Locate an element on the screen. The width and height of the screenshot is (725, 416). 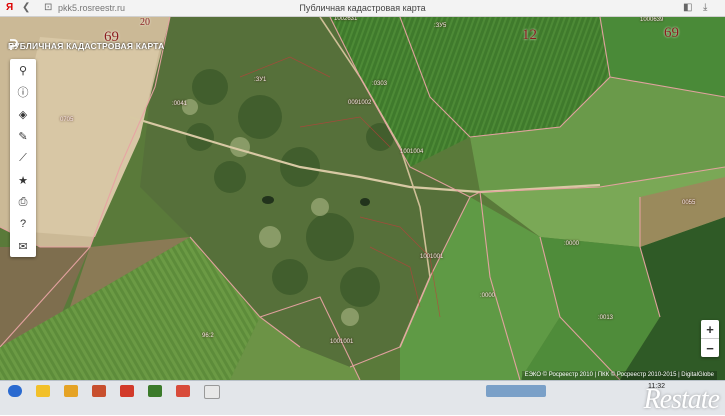
media-taskbar-icon is located at coordinates (99, 391).